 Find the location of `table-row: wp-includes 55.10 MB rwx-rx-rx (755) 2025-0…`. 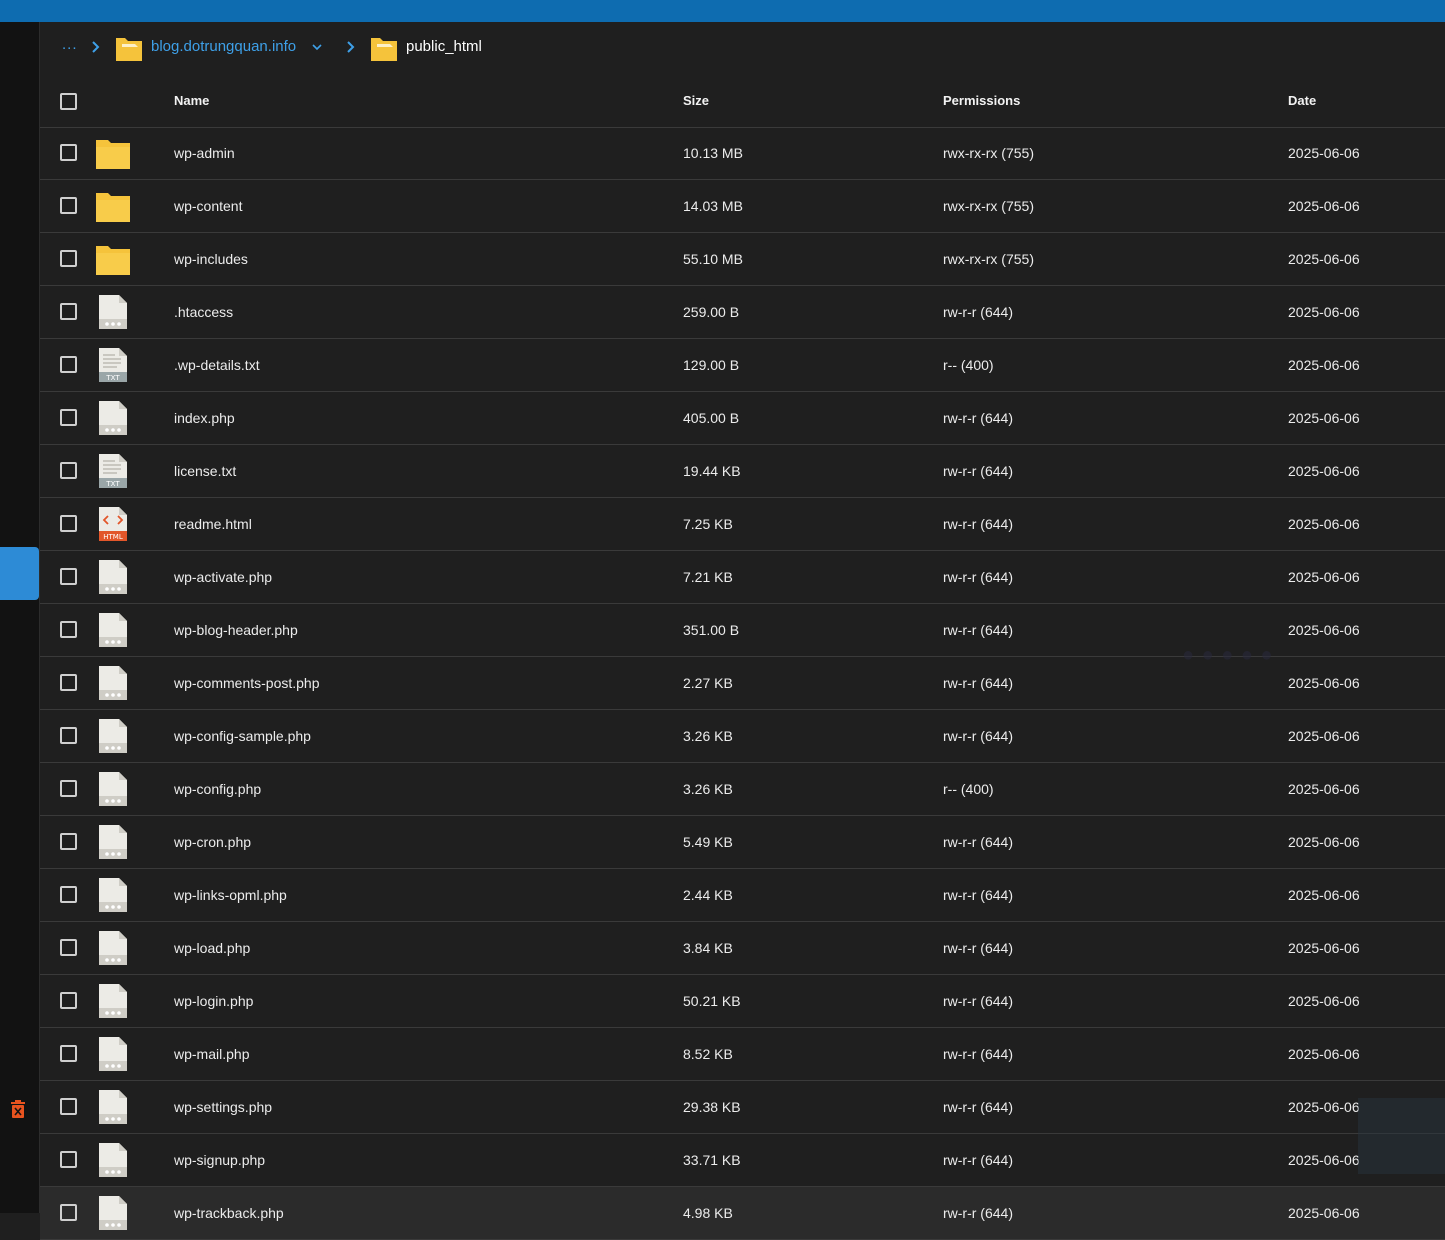

table-row: wp-includes 55.10 MB rwx-rx-rx (755) 2025-0… is located at coordinates (742, 259).